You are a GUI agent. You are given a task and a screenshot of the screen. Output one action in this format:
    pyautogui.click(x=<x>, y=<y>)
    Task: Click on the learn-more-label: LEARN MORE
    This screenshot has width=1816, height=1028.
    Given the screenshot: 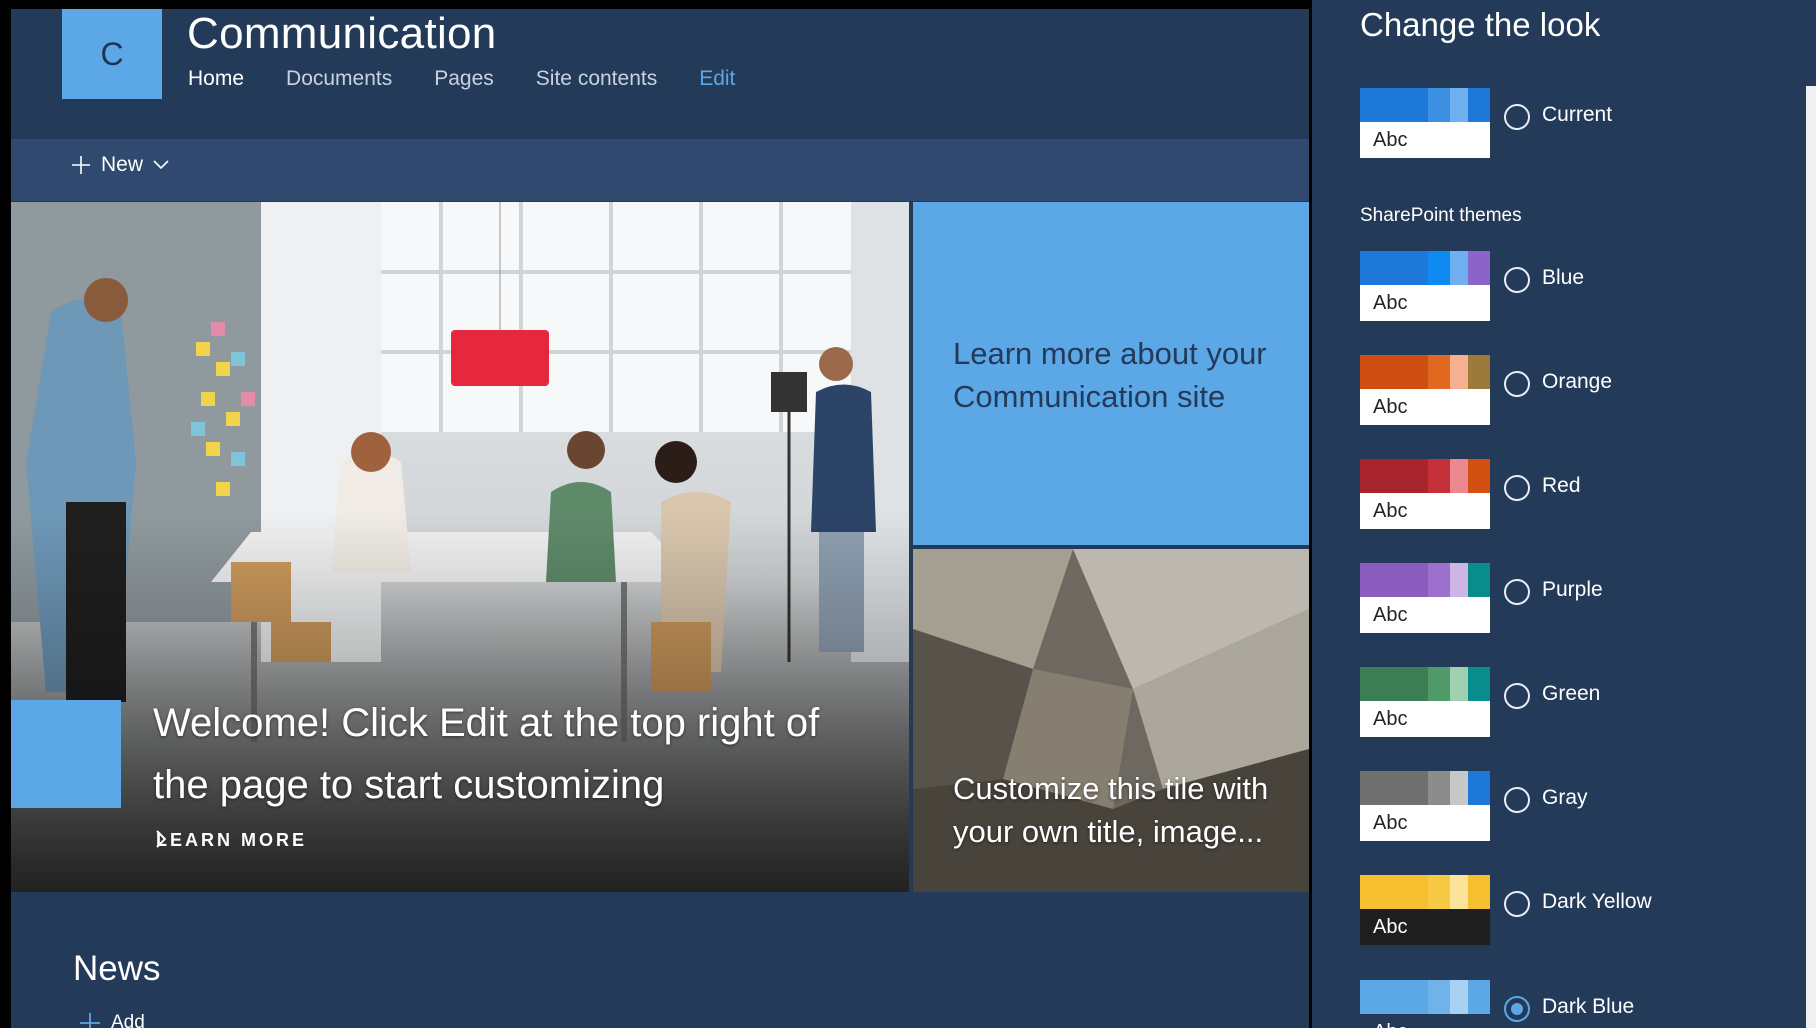 What is the action you would take?
    pyautogui.click(x=231, y=840)
    